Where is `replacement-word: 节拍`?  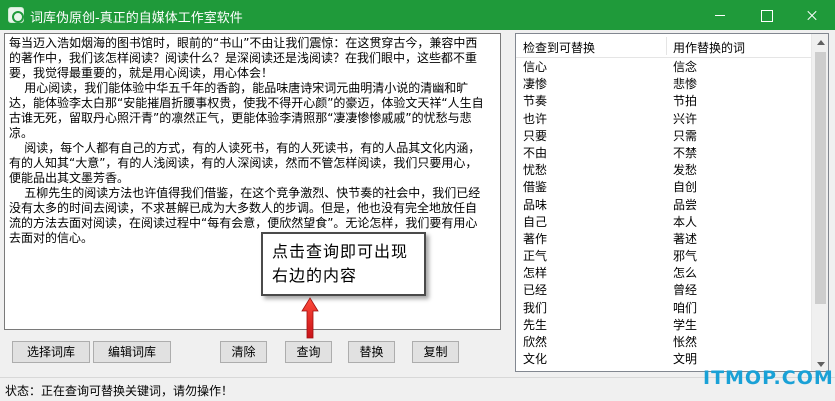
replacement-word: 节拍 is located at coordinates (685, 101).